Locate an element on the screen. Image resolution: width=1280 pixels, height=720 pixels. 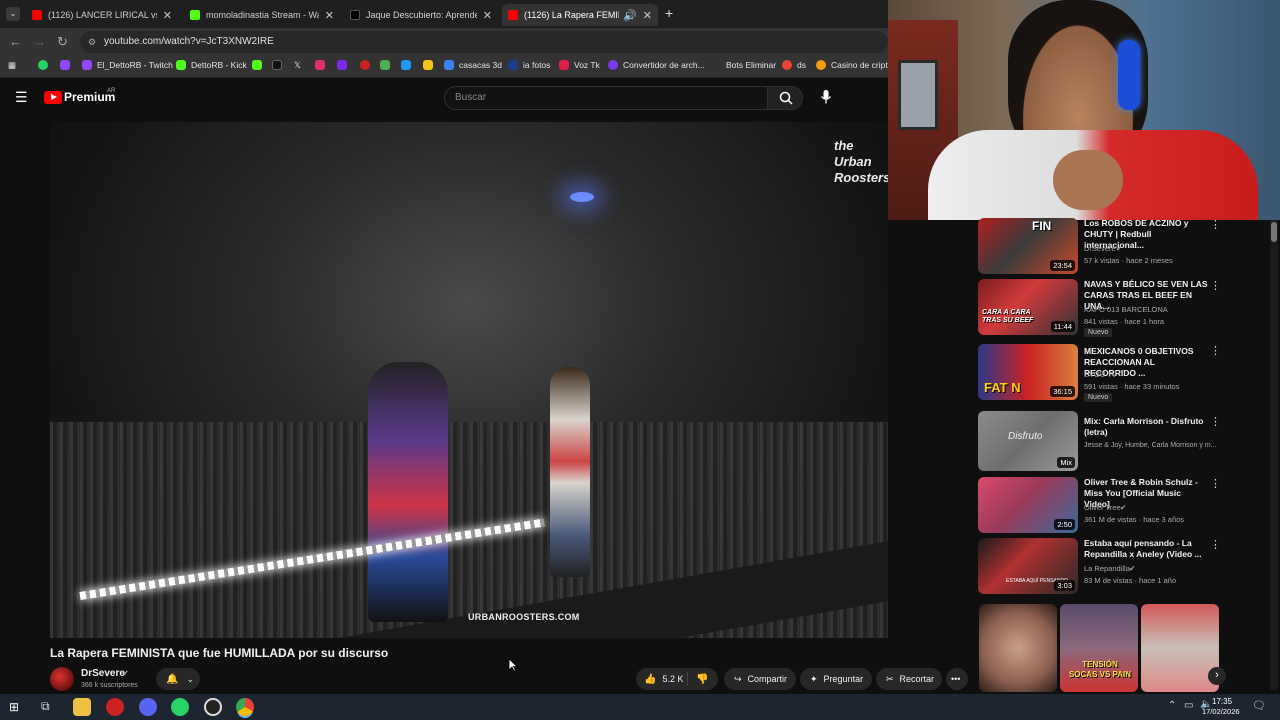
bookmark-kick: DettoRB - Kick is located at coordinates (211, 65).